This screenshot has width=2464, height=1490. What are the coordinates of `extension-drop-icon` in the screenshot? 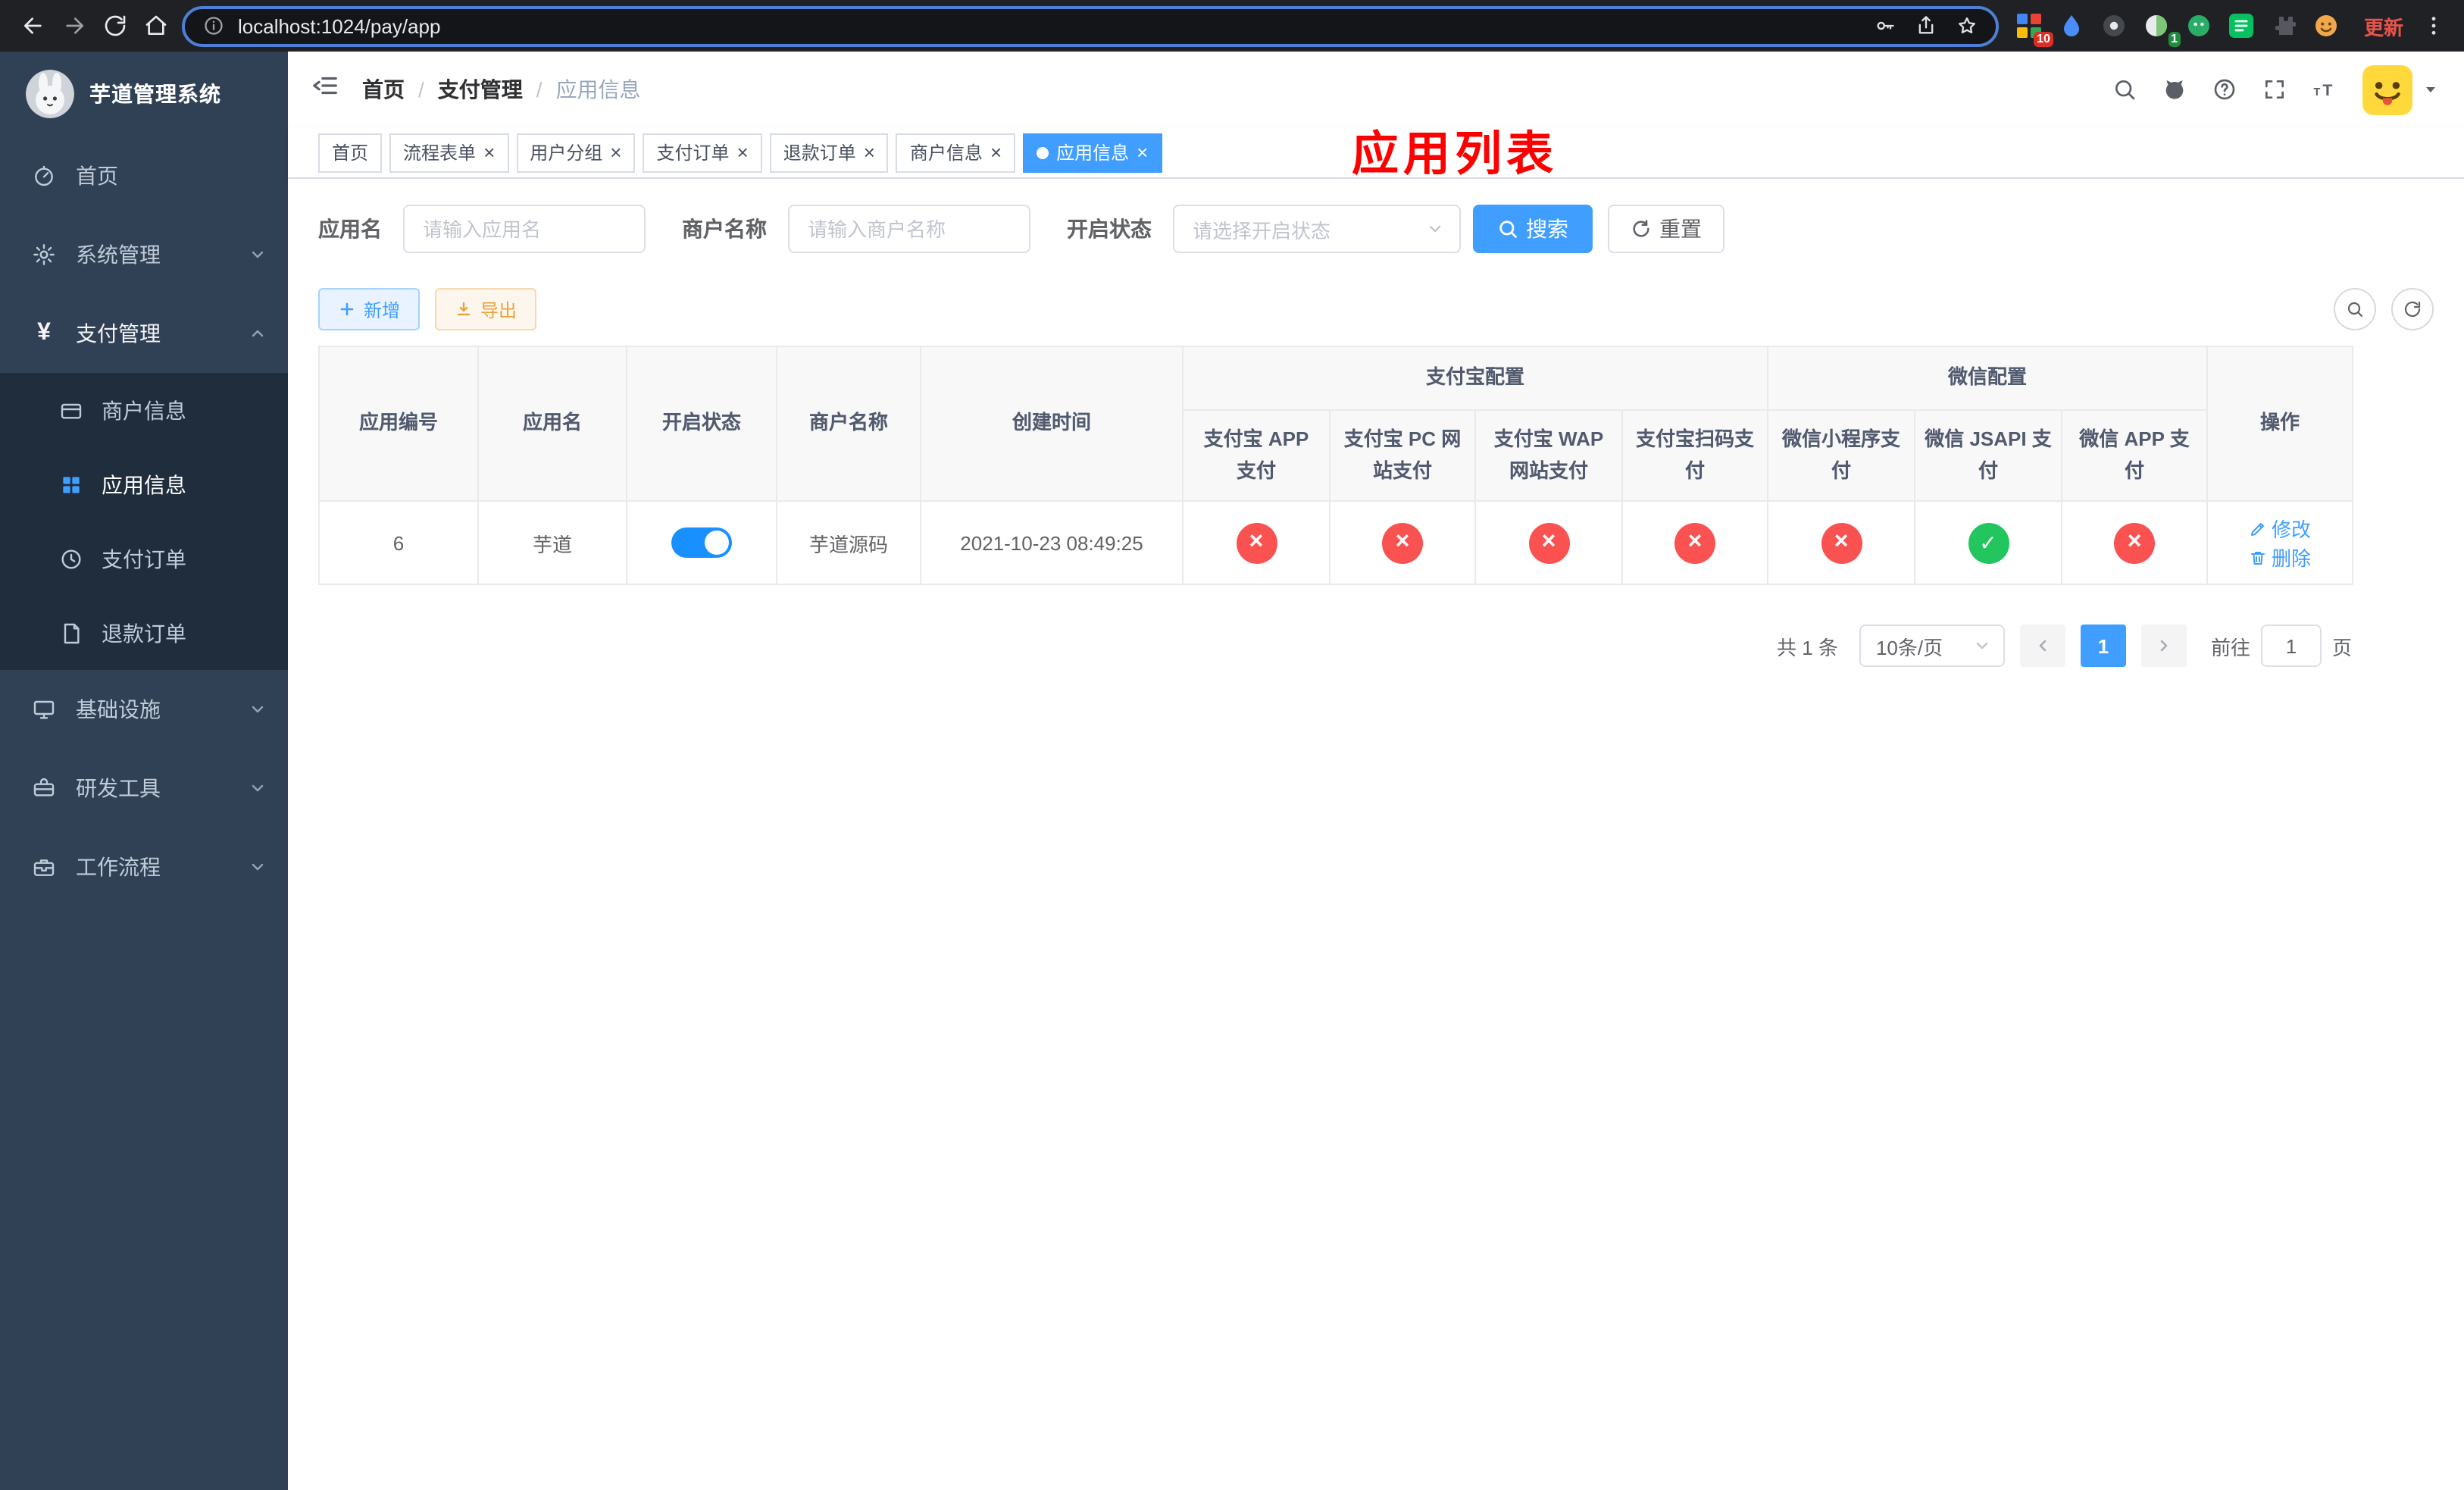 It's located at (2072, 26).